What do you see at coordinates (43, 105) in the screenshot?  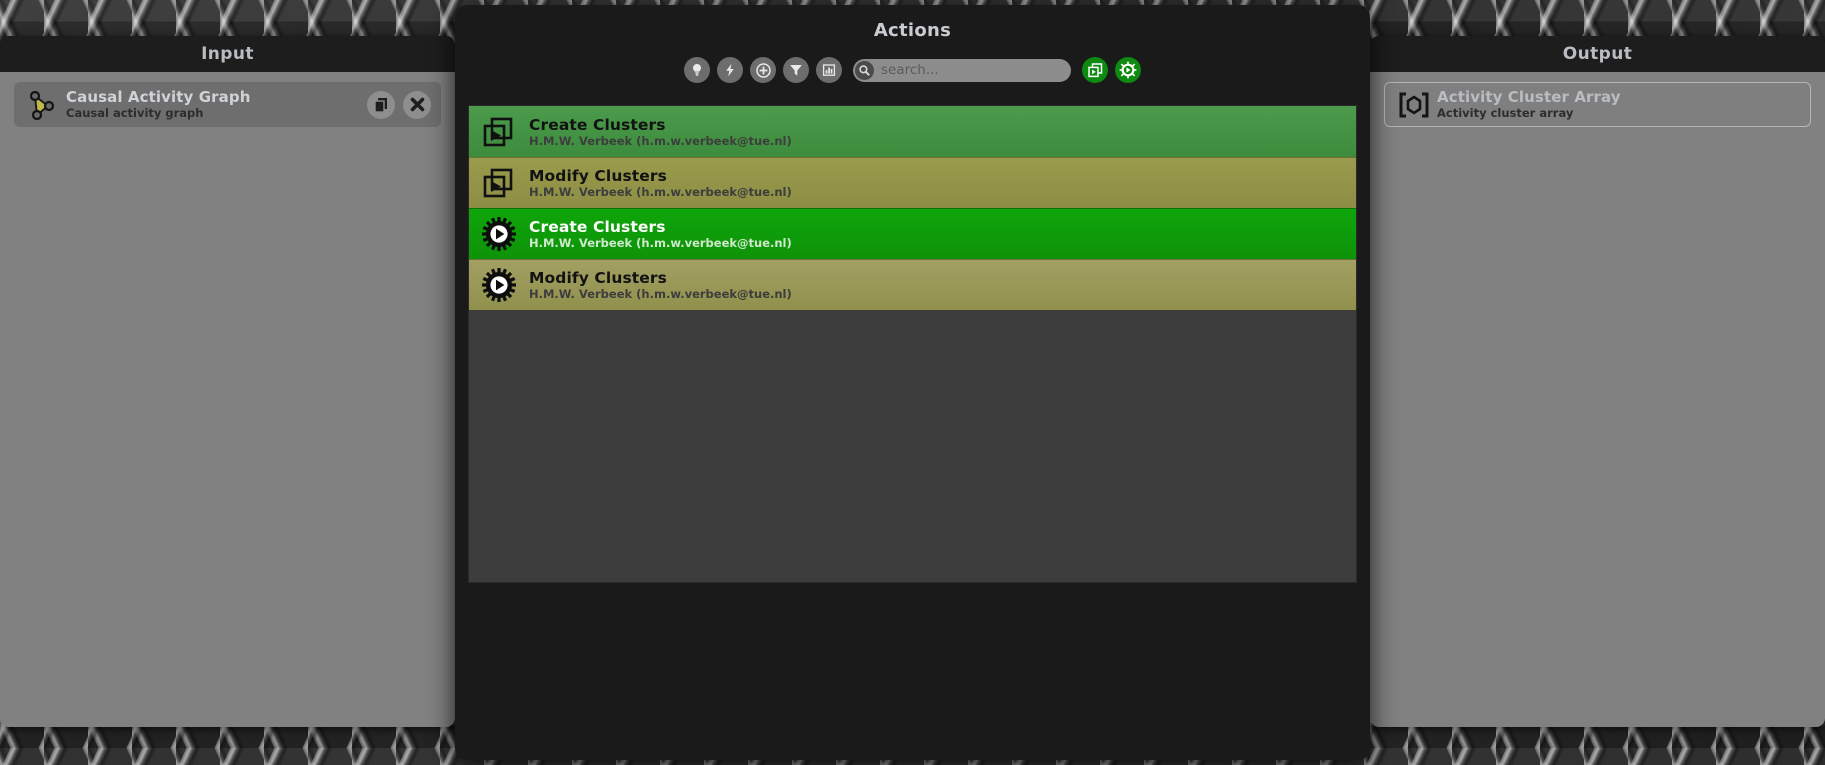 I see `causal-graph-icon` at bounding box center [43, 105].